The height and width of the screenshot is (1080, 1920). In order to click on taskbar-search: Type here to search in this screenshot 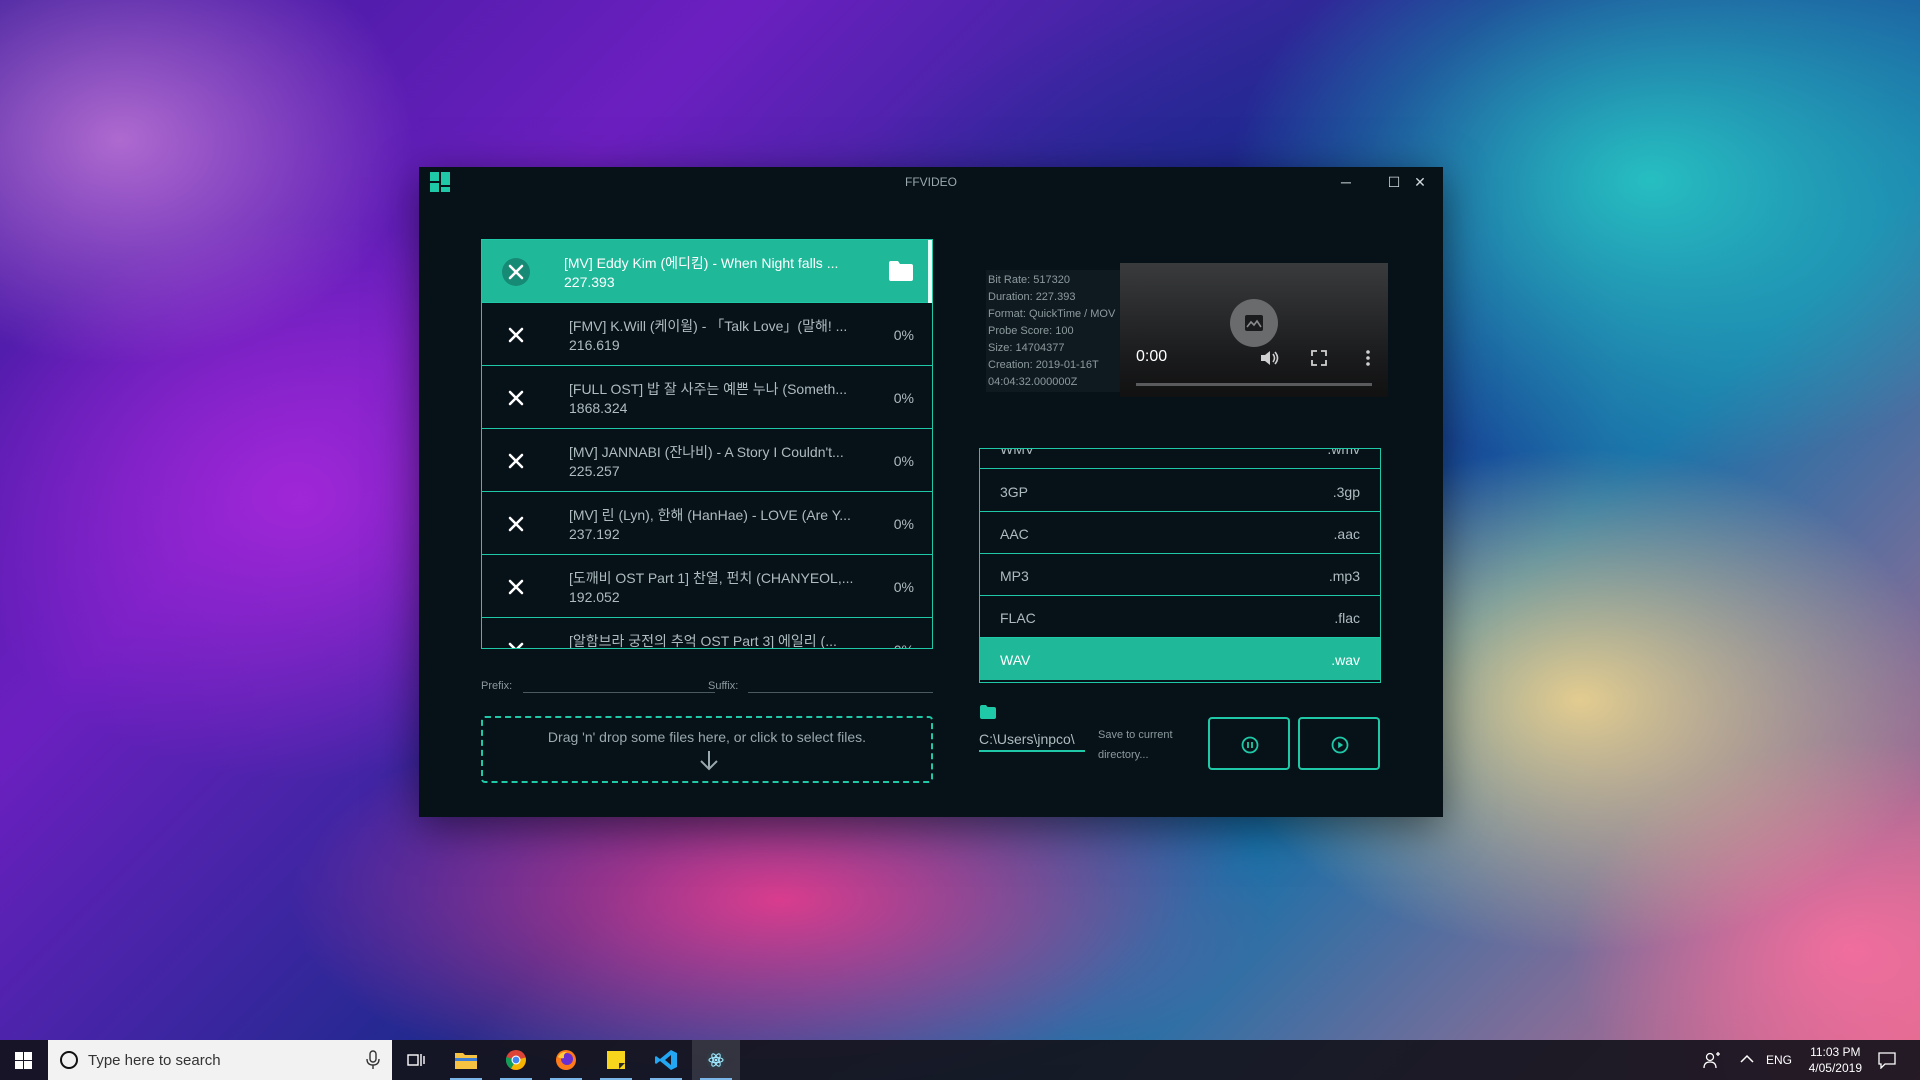, I will do `click(220, 1060)`.